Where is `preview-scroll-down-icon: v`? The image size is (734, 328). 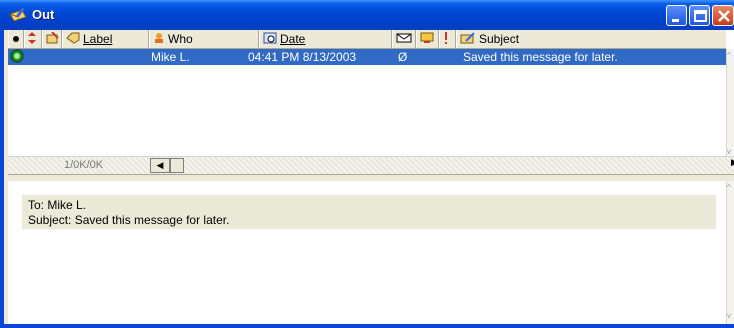 preview-scroll-down-icon: v is located at coordinates (729, 316).